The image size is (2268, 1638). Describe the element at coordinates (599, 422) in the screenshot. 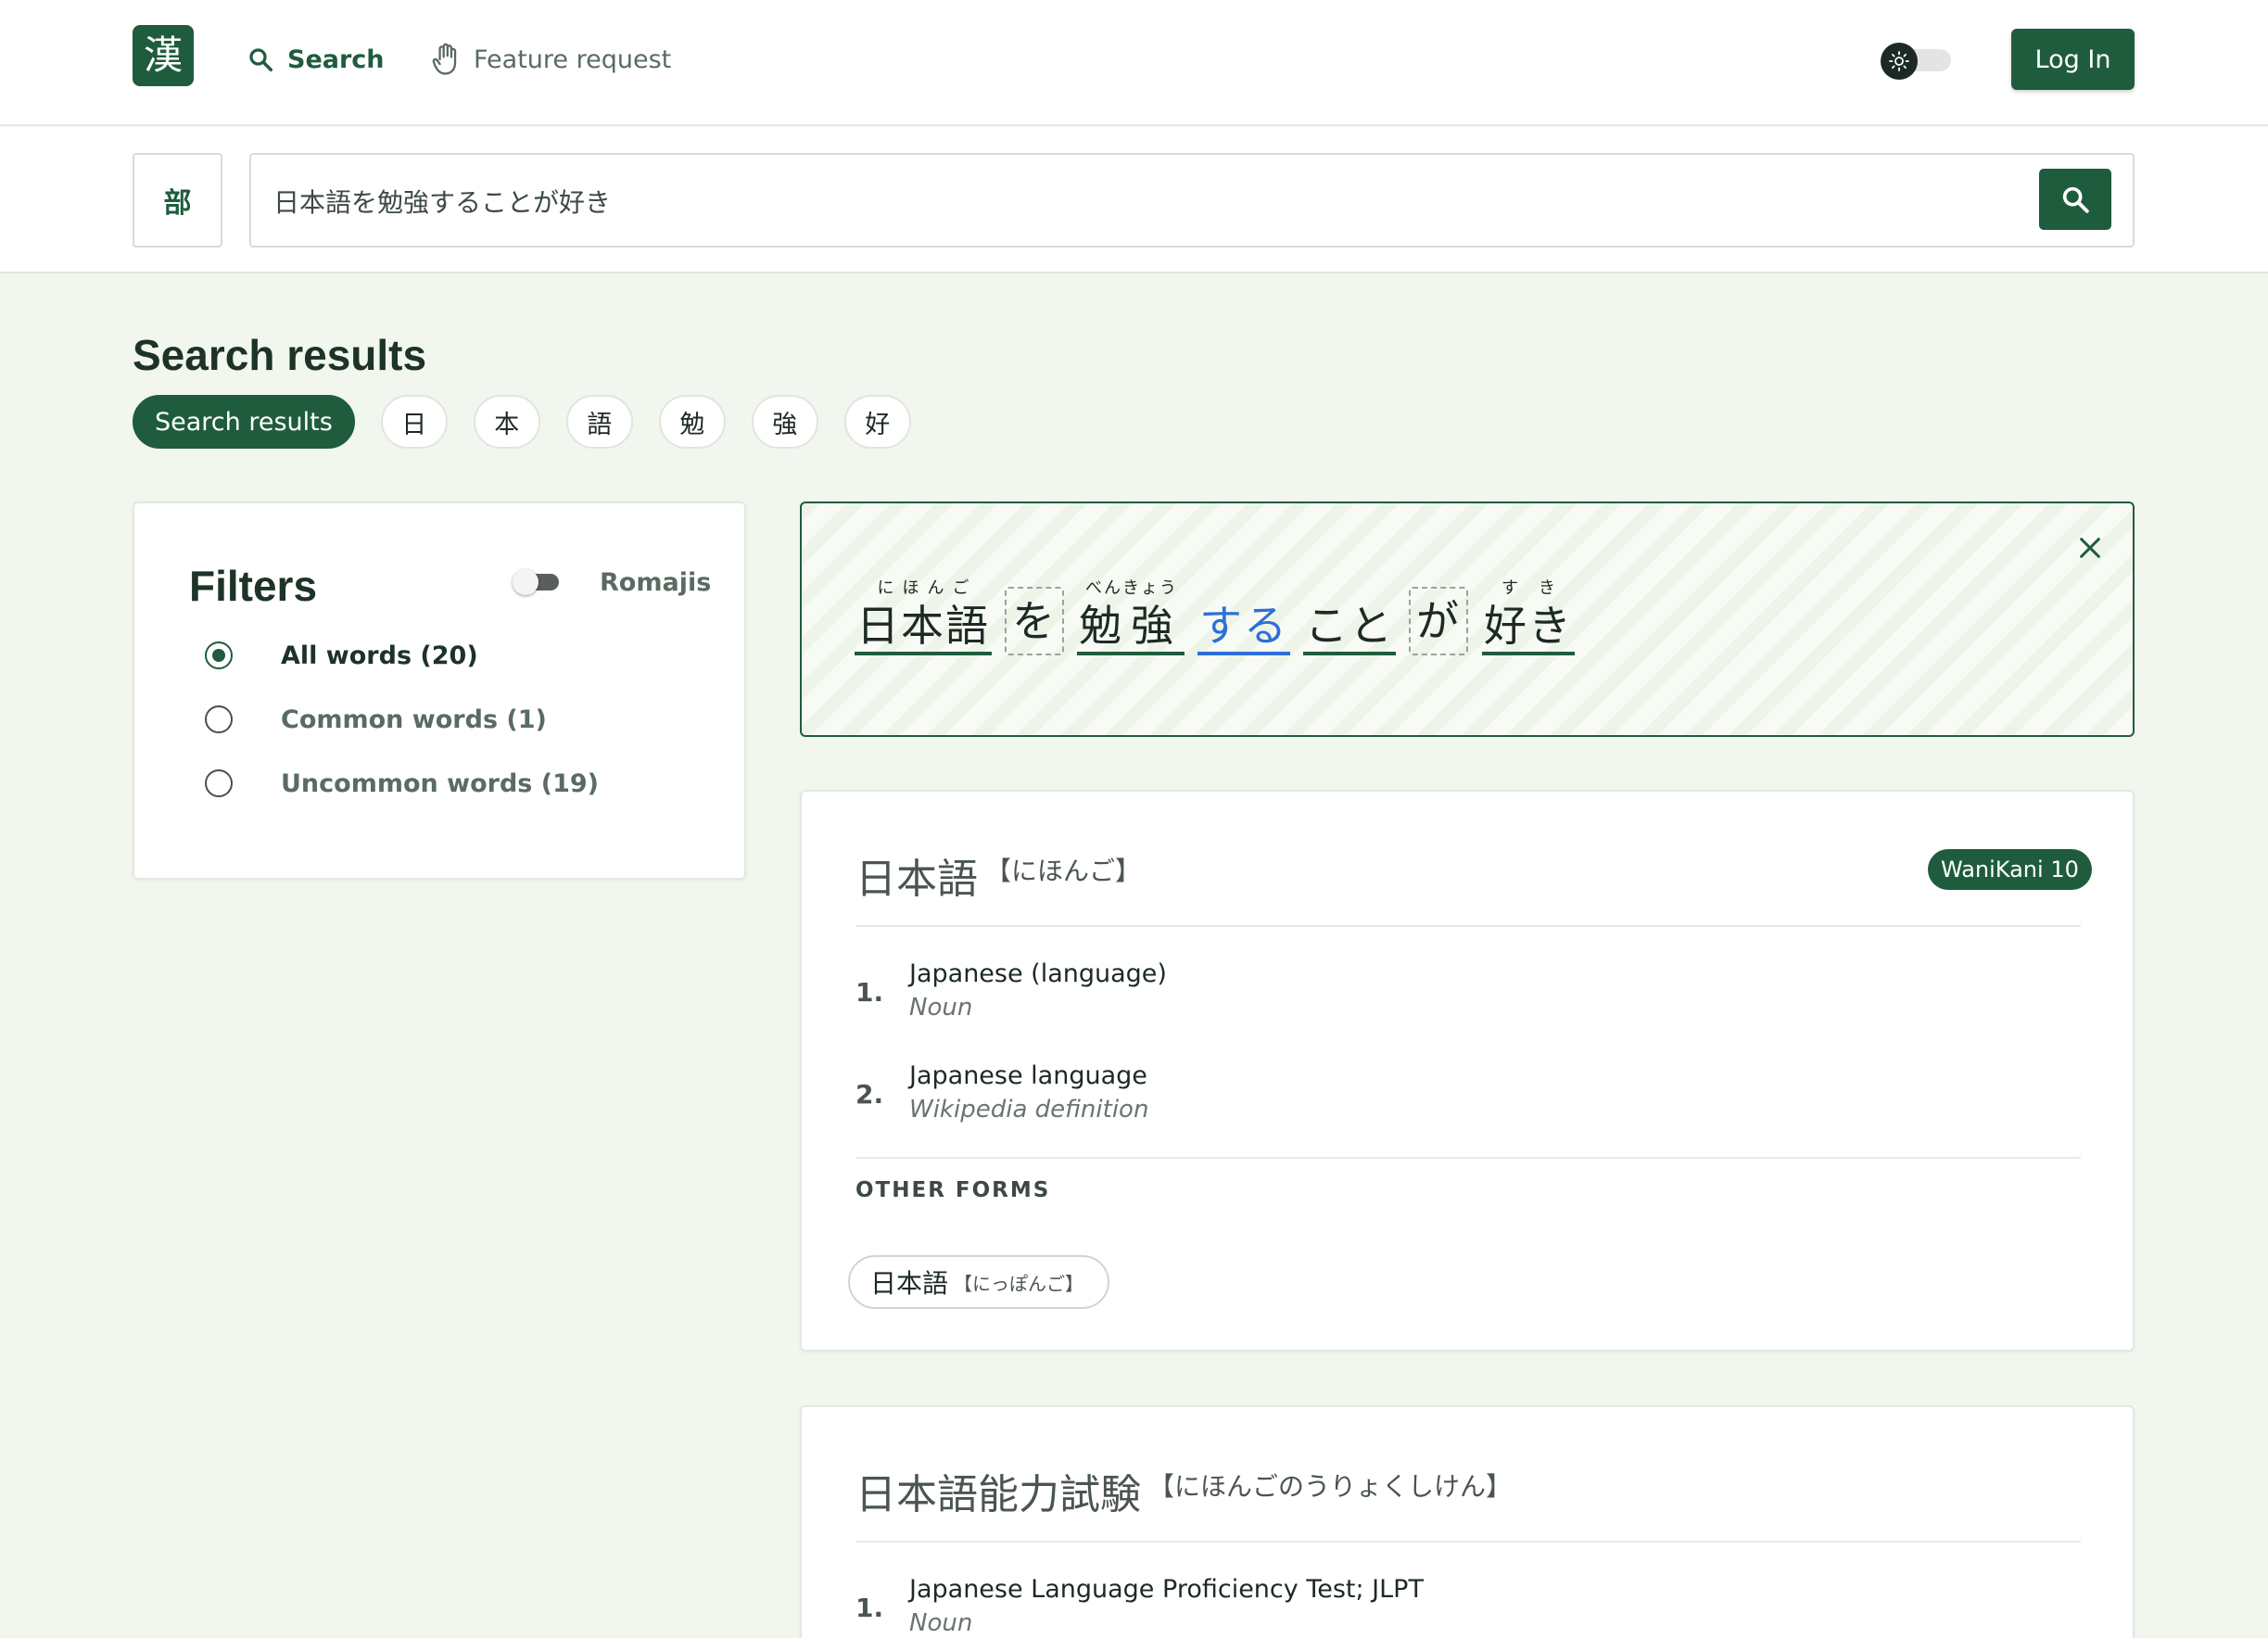

I see `tab-kanji-go: 語` at that location.